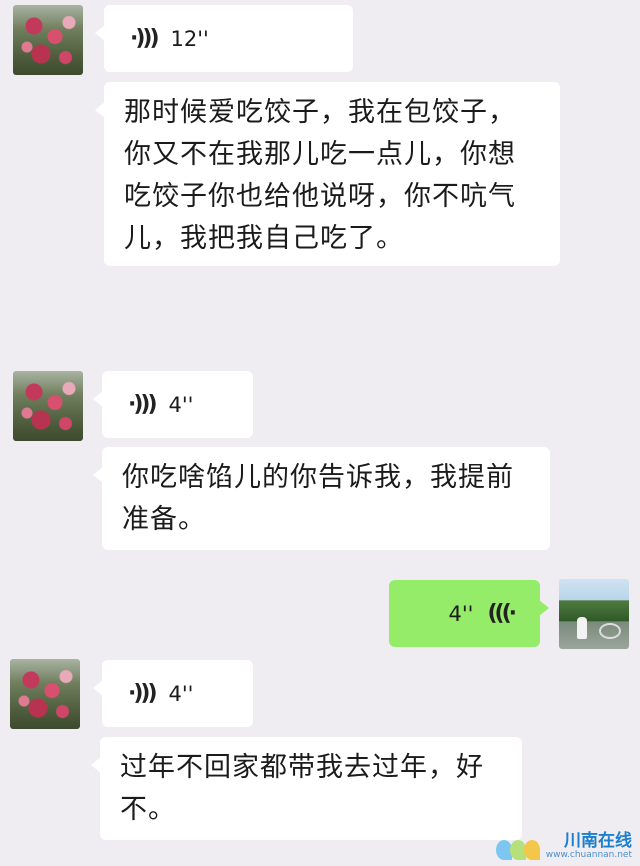  I want to click on voice-message-bubble: ·))) 12'', so click(224, 38).